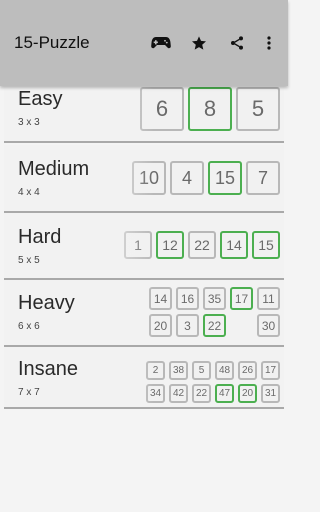  I want to click on level-row-medium: 104157 Medium 4 x 4, so click(144, 179).